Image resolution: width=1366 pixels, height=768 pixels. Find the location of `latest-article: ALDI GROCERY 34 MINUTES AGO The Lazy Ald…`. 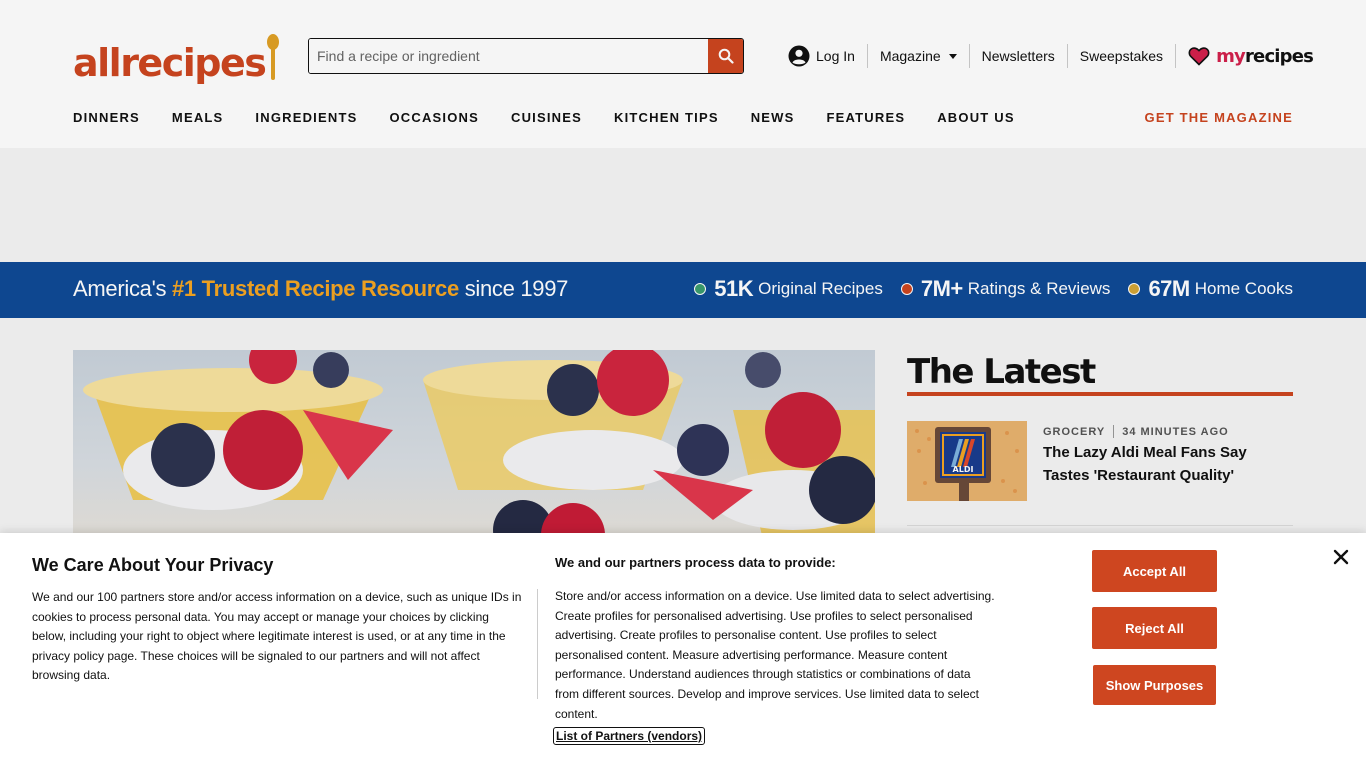

latest-article: ALDI GROCERY 34 MINUTES AGO The Lazy Ald… is located at coordinates (1100, 461).